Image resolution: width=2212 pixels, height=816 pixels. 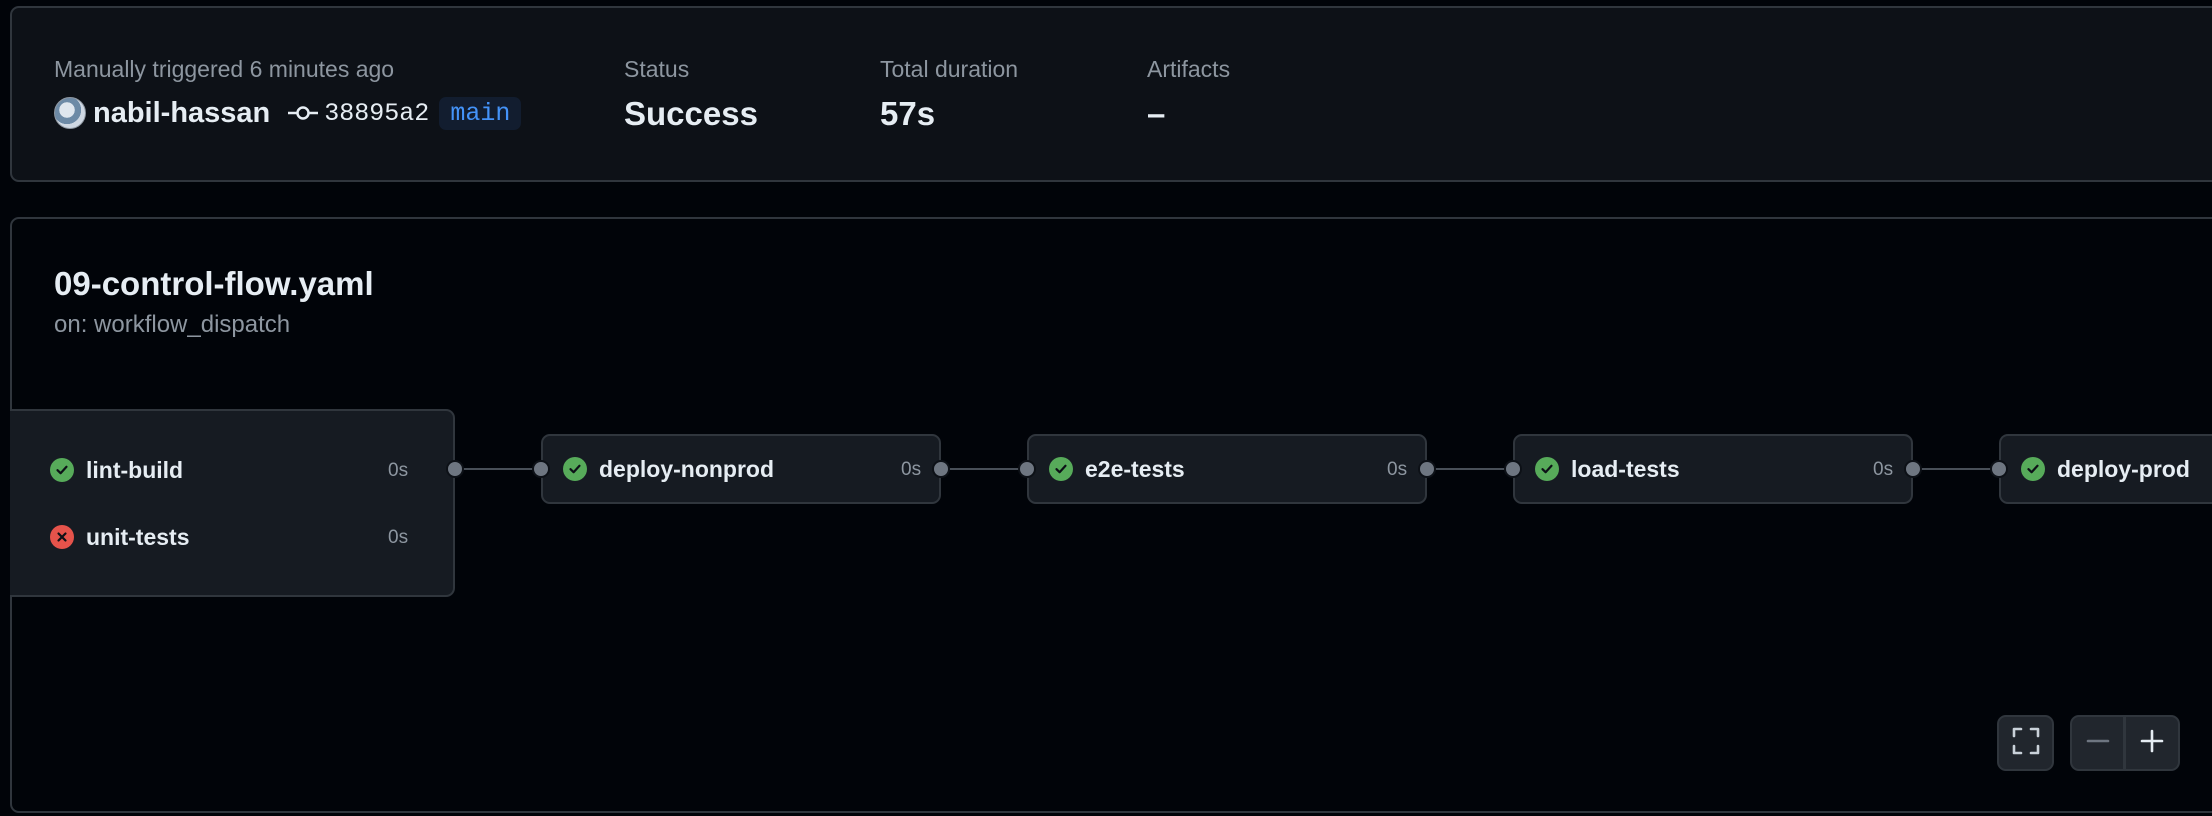 What do you see at coordinates (172, 324) in the screenshot?
I see `workflow-trigger: on: workflow_dispatch` at bounding box center [172, 324].